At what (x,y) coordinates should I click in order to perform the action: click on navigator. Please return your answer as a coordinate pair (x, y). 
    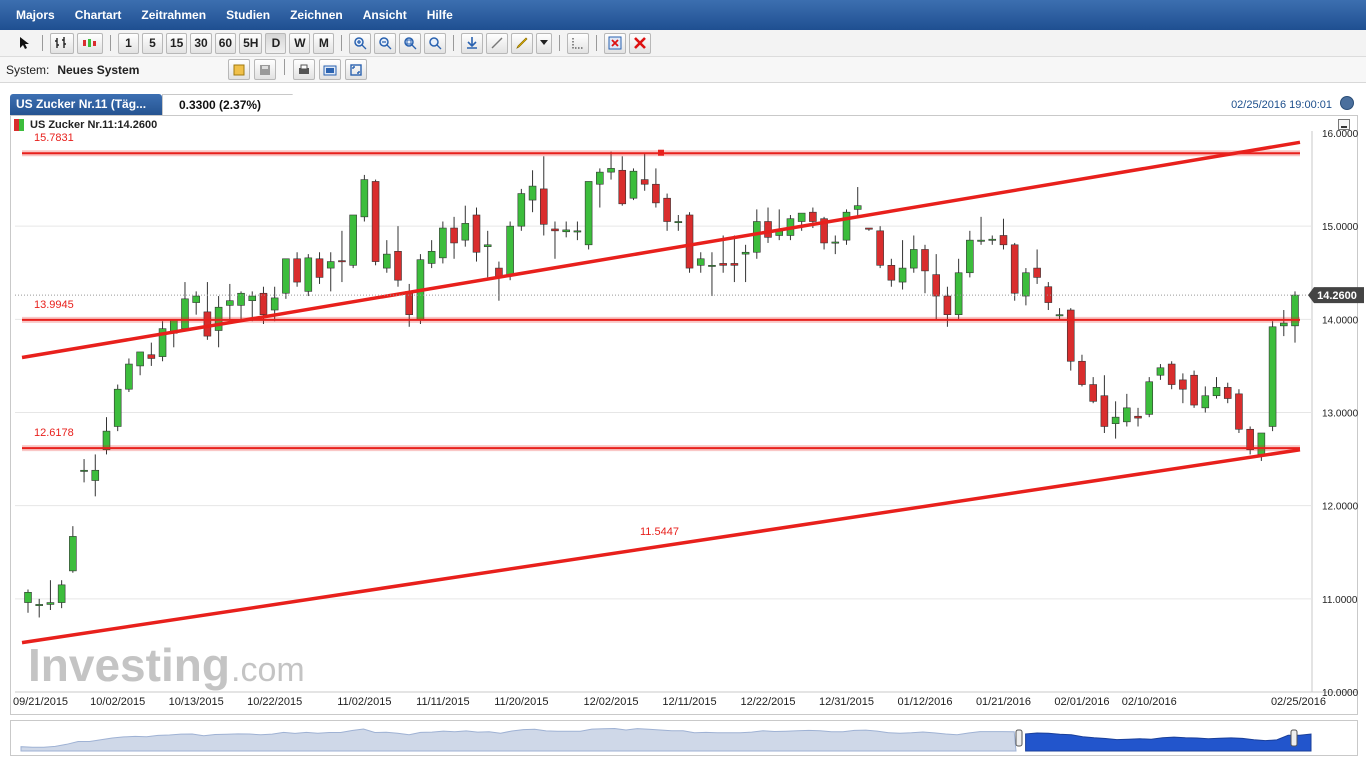
    Looking at the image, I should click on (684, 738).